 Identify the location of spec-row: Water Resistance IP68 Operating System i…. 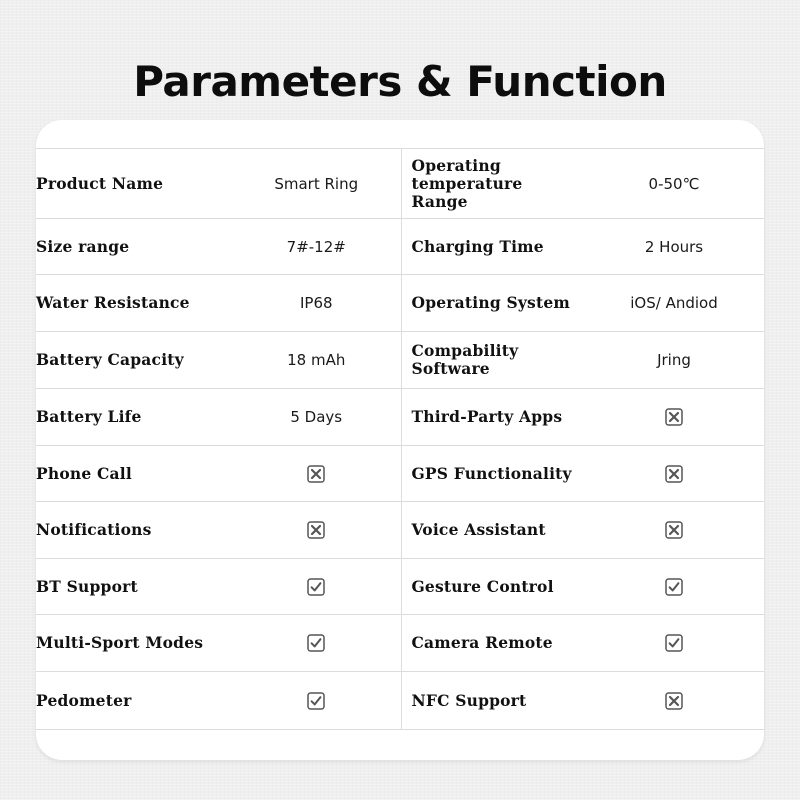
(400, 303).